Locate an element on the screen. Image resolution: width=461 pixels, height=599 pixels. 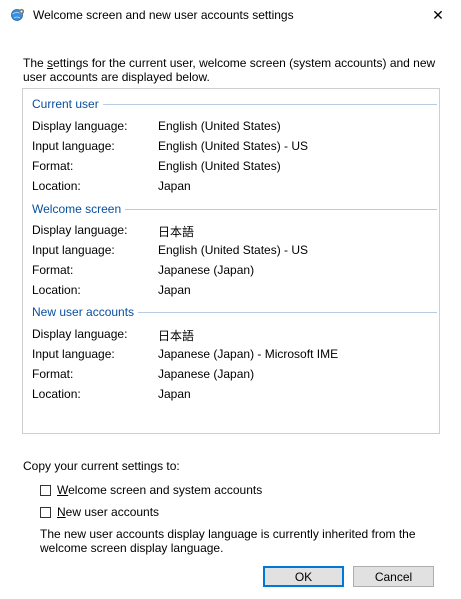
section-title: Current user is located at coordinates (65, 104).